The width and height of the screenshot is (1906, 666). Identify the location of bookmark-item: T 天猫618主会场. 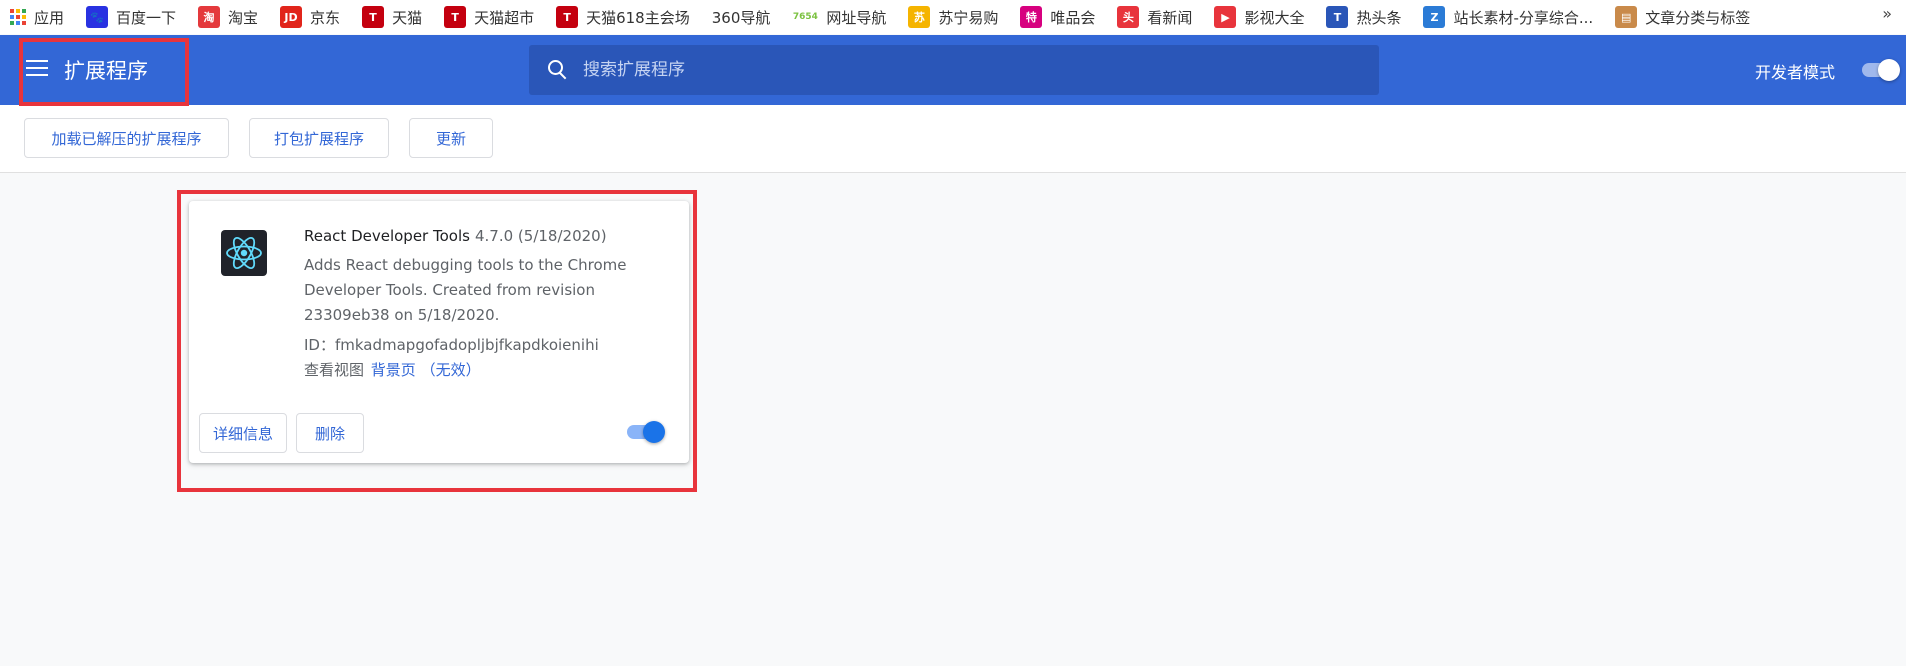
(623, 17).